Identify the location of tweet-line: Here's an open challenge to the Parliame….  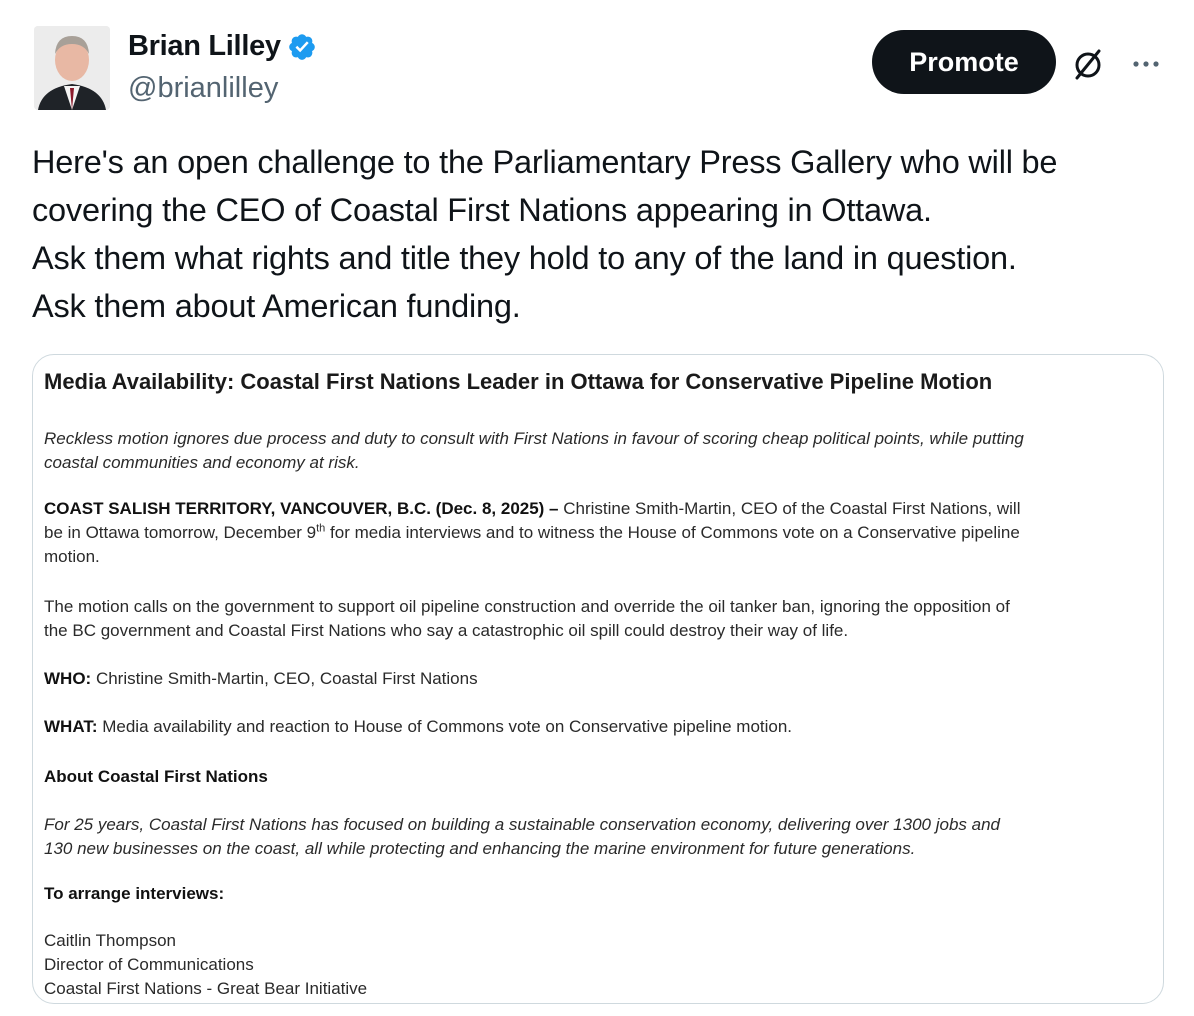
(545, 162).